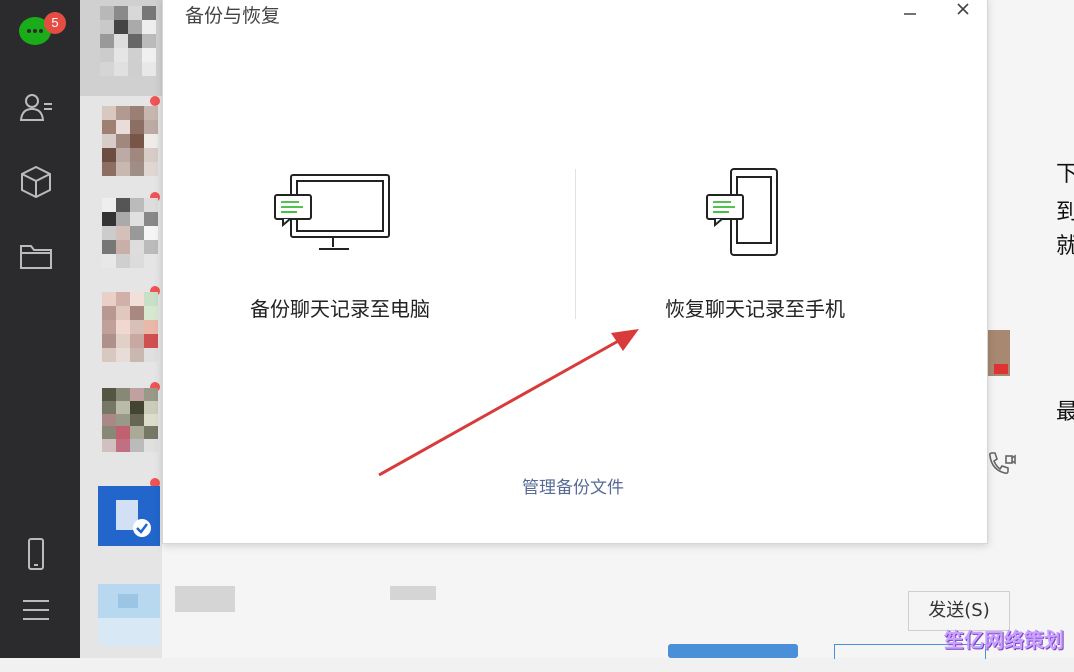 Image resolution: width=1074 pixels, height=672 pixels. I want to click on chat-list, so click(121, 329).